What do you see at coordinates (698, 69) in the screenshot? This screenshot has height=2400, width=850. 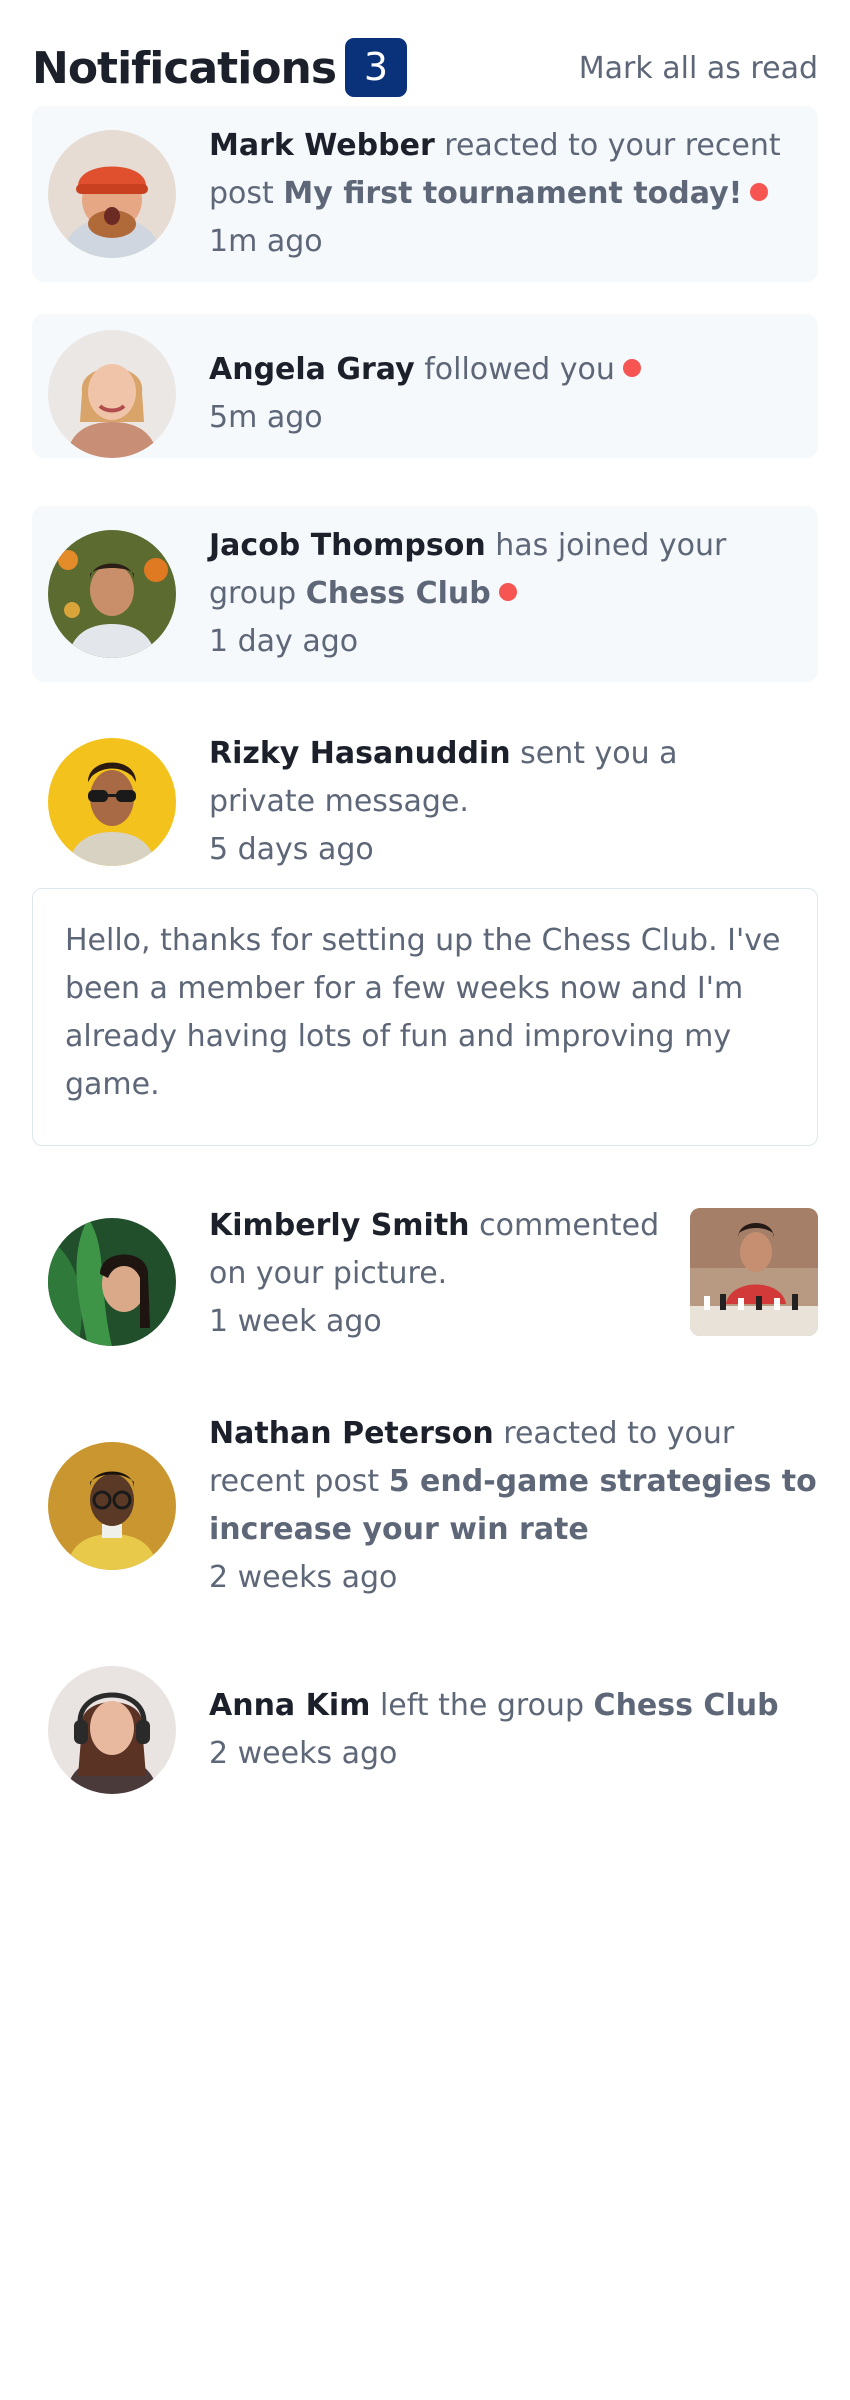 I see `mark-all-as-read-button: Mark all as read` at bounding box center [698, 69].